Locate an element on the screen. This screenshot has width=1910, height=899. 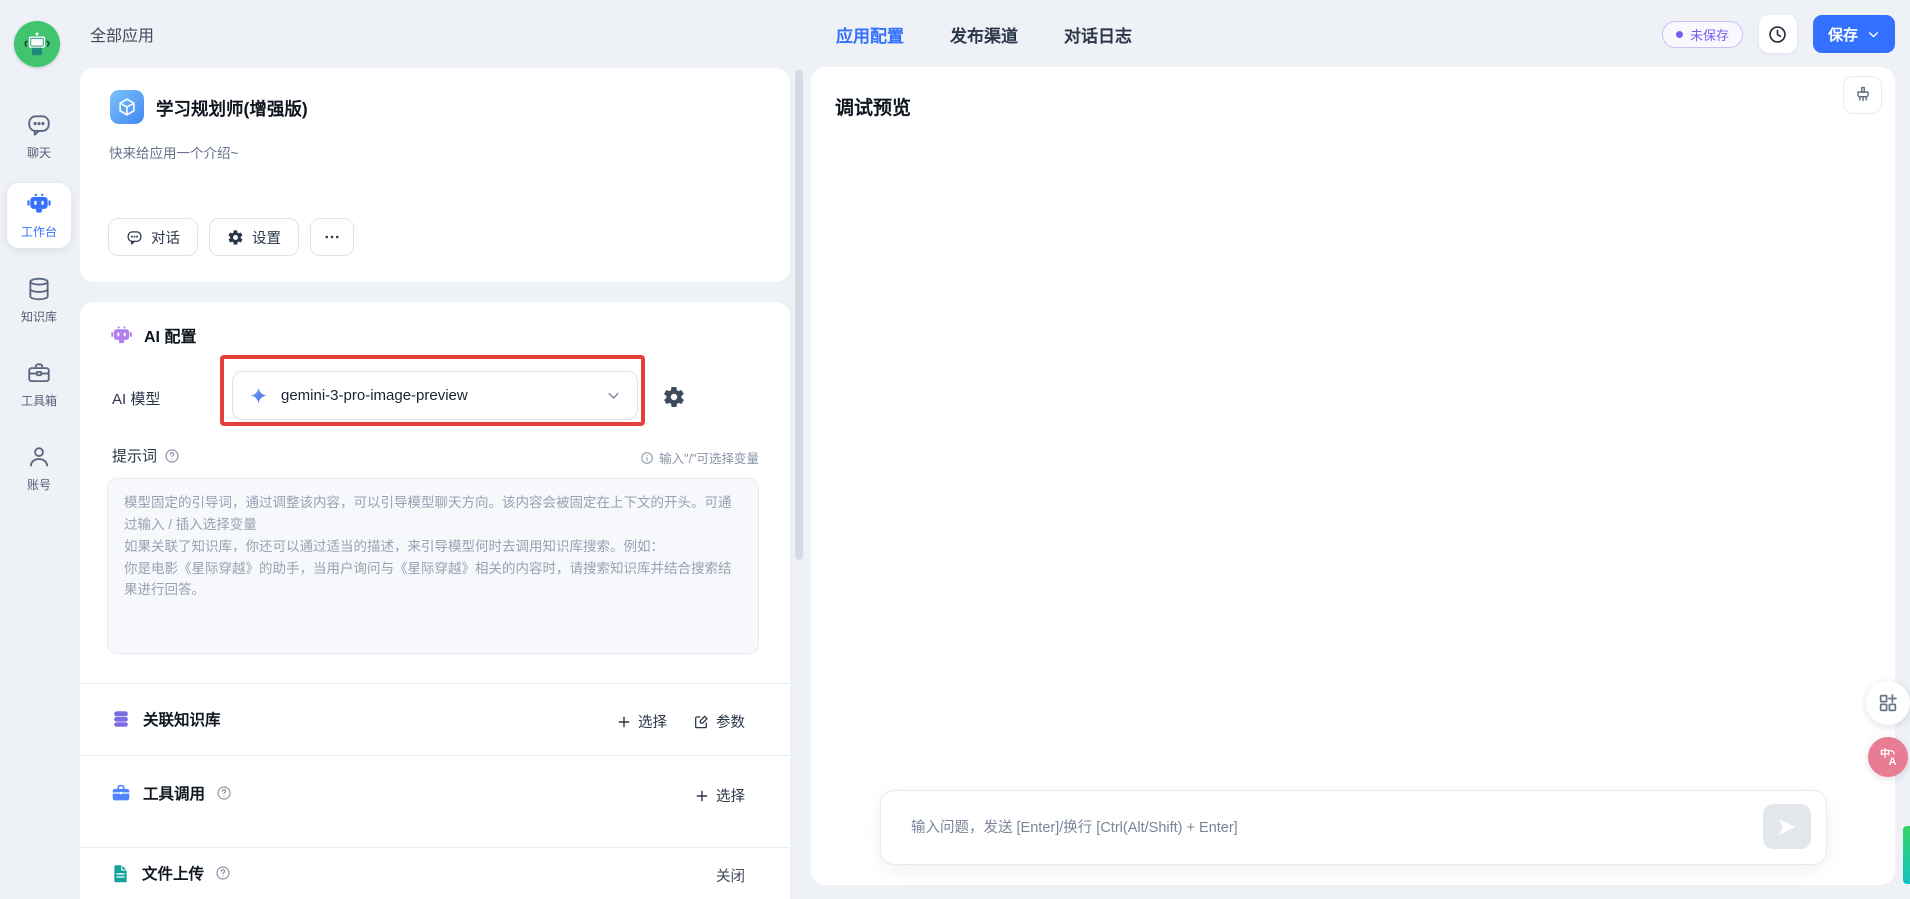
prompt-label: 提示词 is located at coordinates (135, 456).